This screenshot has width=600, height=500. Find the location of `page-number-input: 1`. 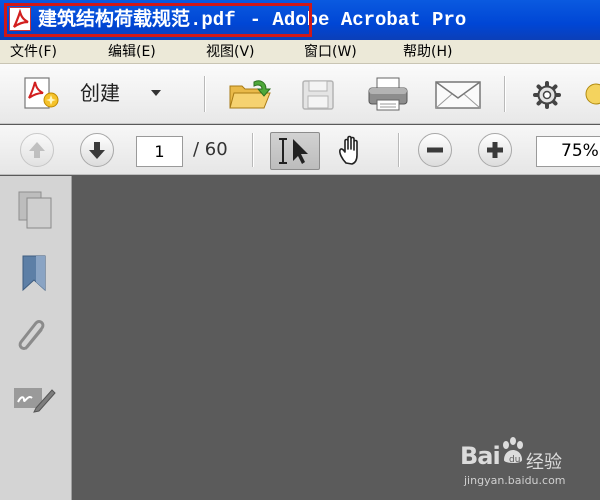

page-number-input: 1 is located at coordinates (159, 151).